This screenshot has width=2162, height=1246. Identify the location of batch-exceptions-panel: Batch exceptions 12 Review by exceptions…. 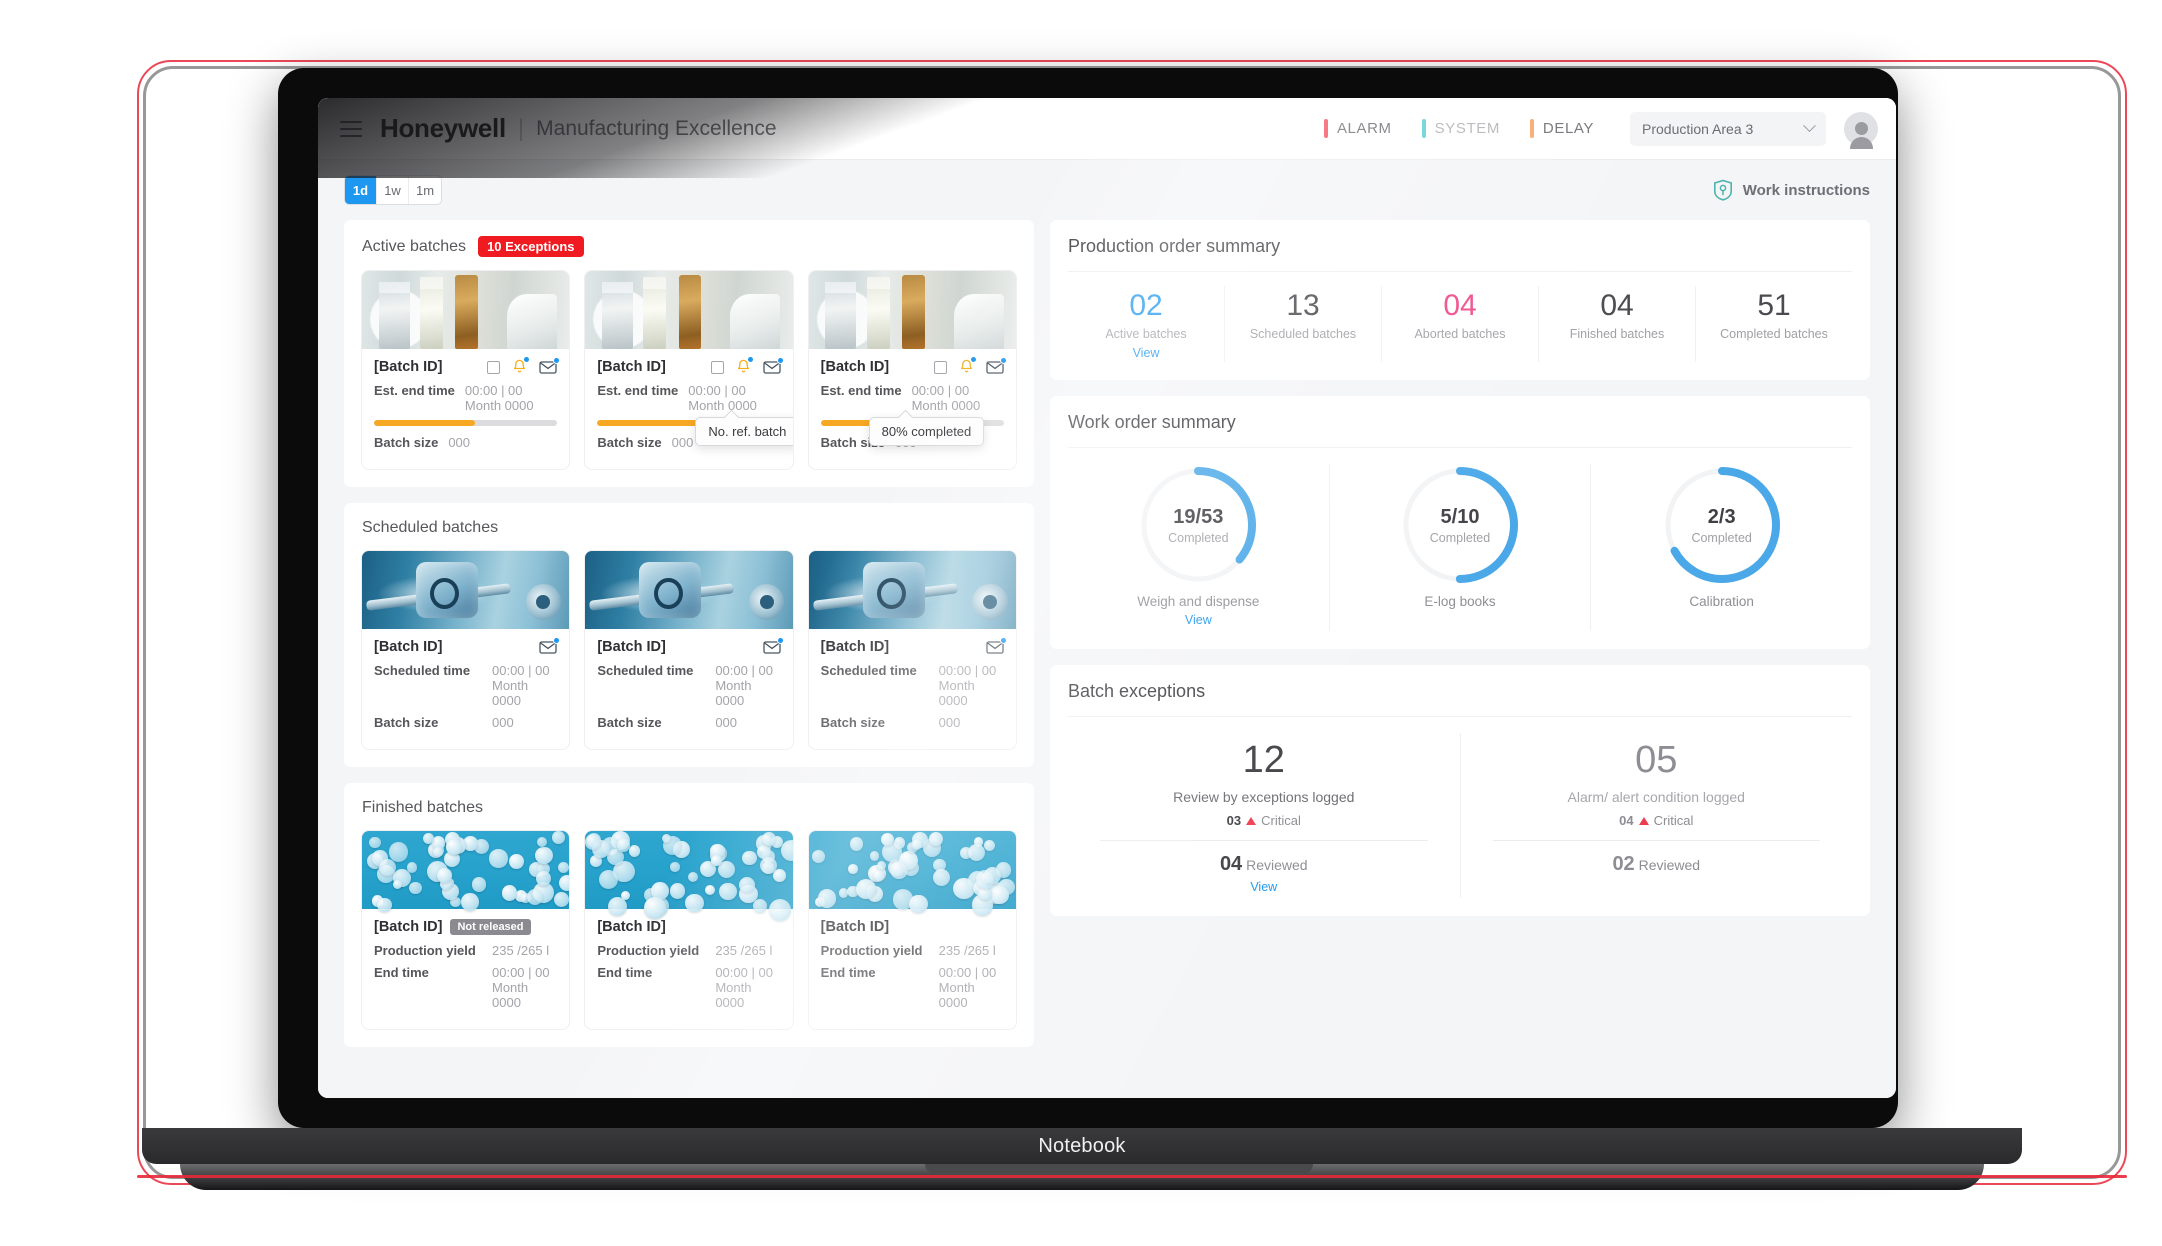
(1460, 791).